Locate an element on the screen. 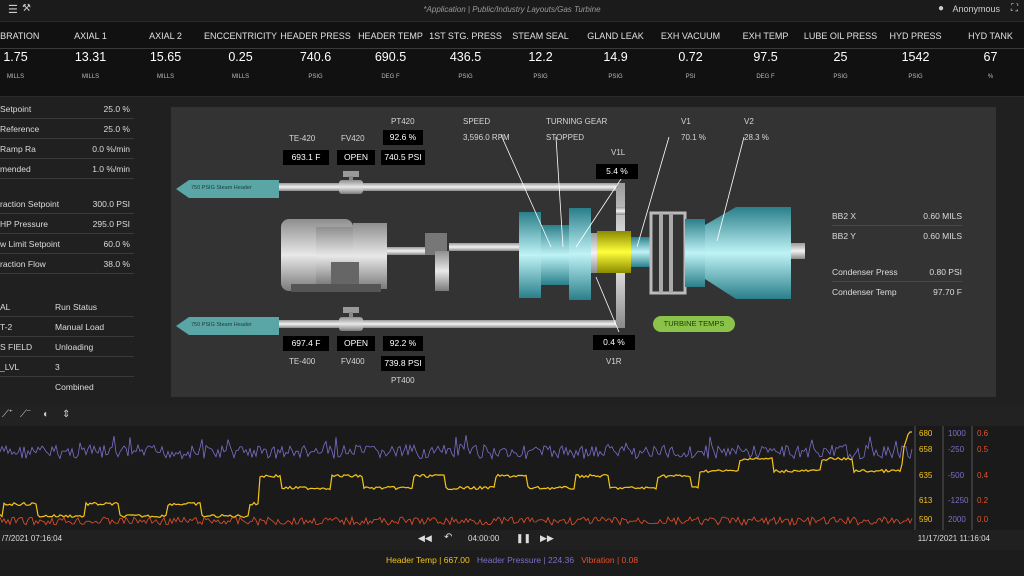 Image resolution: width=1024 pixels, height=576 pixels. status-row-key: S FIELD is located at coordinates (16, 347).